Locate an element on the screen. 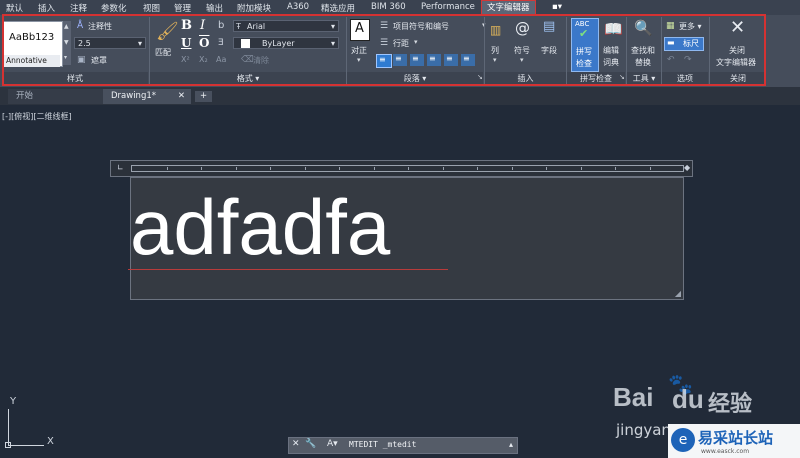 The image size is (800, 458). spell-check-label-2: 检查 is located at coordinates (584, 63).